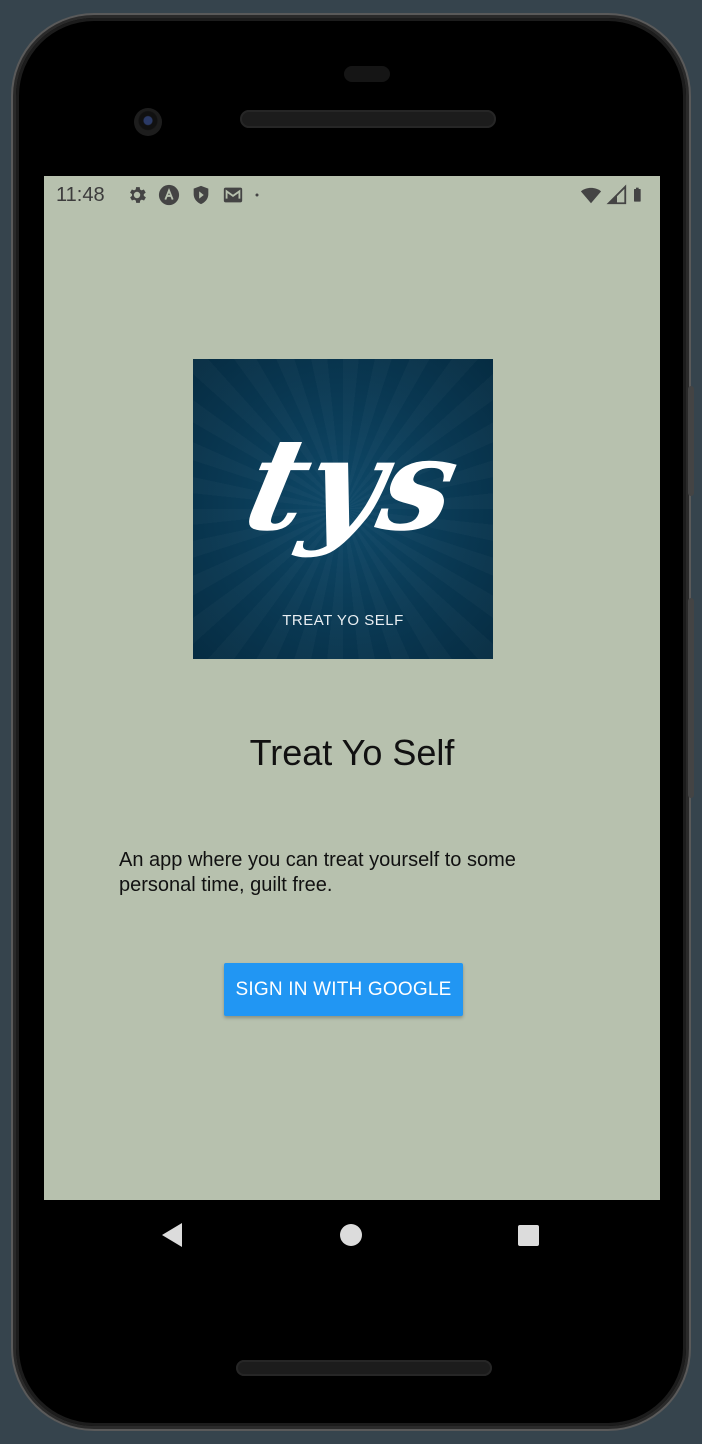  I want to click on earpiece-speaker, so click(368, 119).